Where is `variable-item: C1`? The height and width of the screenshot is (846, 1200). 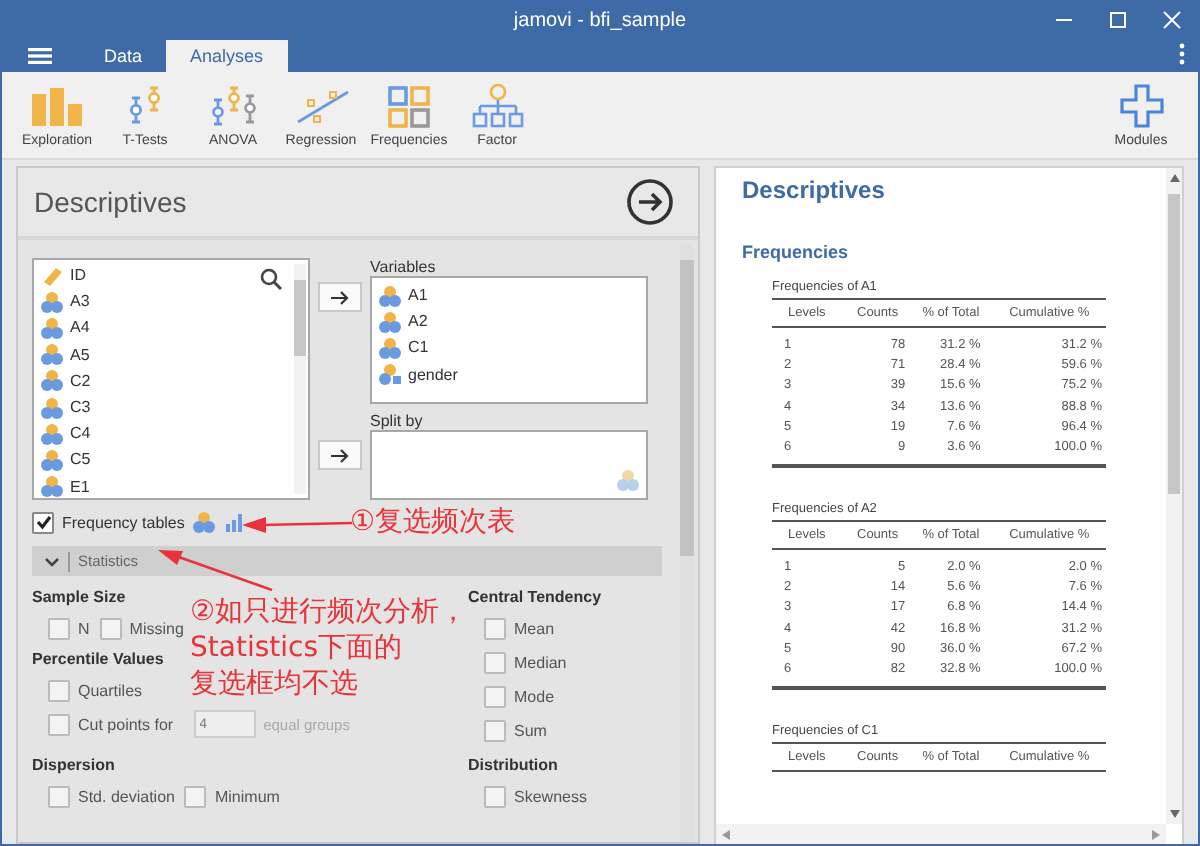 variable-item: C1 is located at coordinates (509, 348).